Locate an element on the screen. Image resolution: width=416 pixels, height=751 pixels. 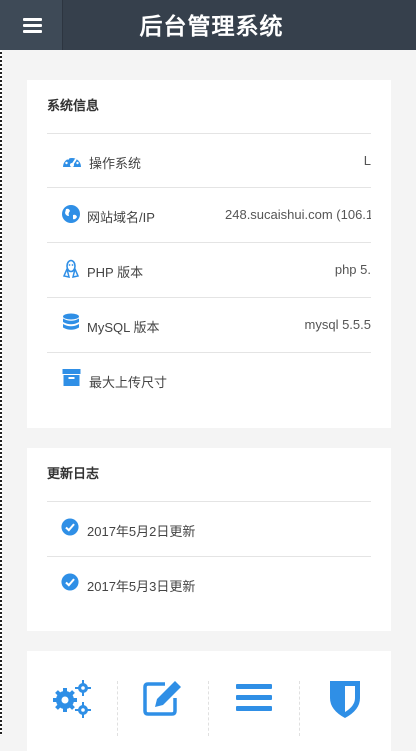
info-label: 最大上传尺寸 is located at coordinates (128, 382).